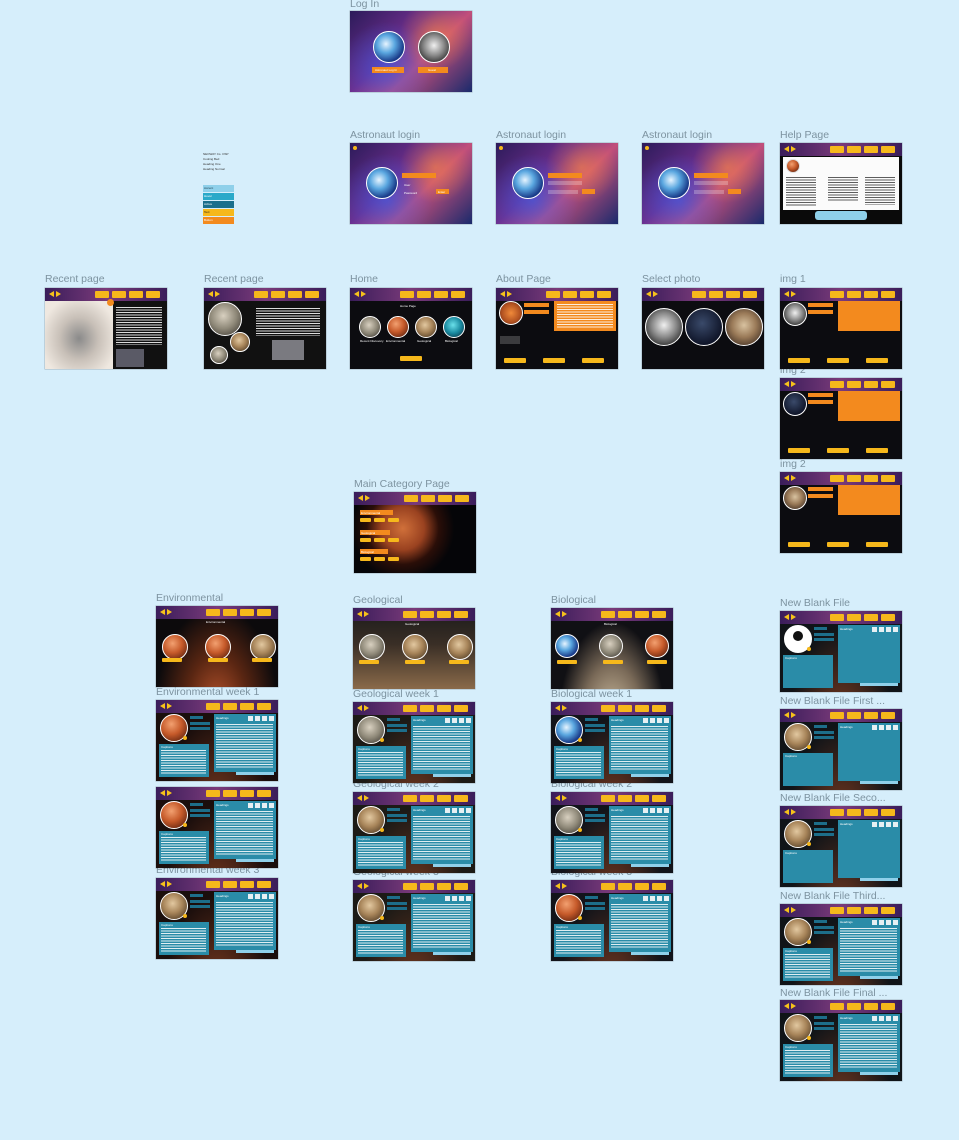  I want to click on enter-button, so click(588, 191).